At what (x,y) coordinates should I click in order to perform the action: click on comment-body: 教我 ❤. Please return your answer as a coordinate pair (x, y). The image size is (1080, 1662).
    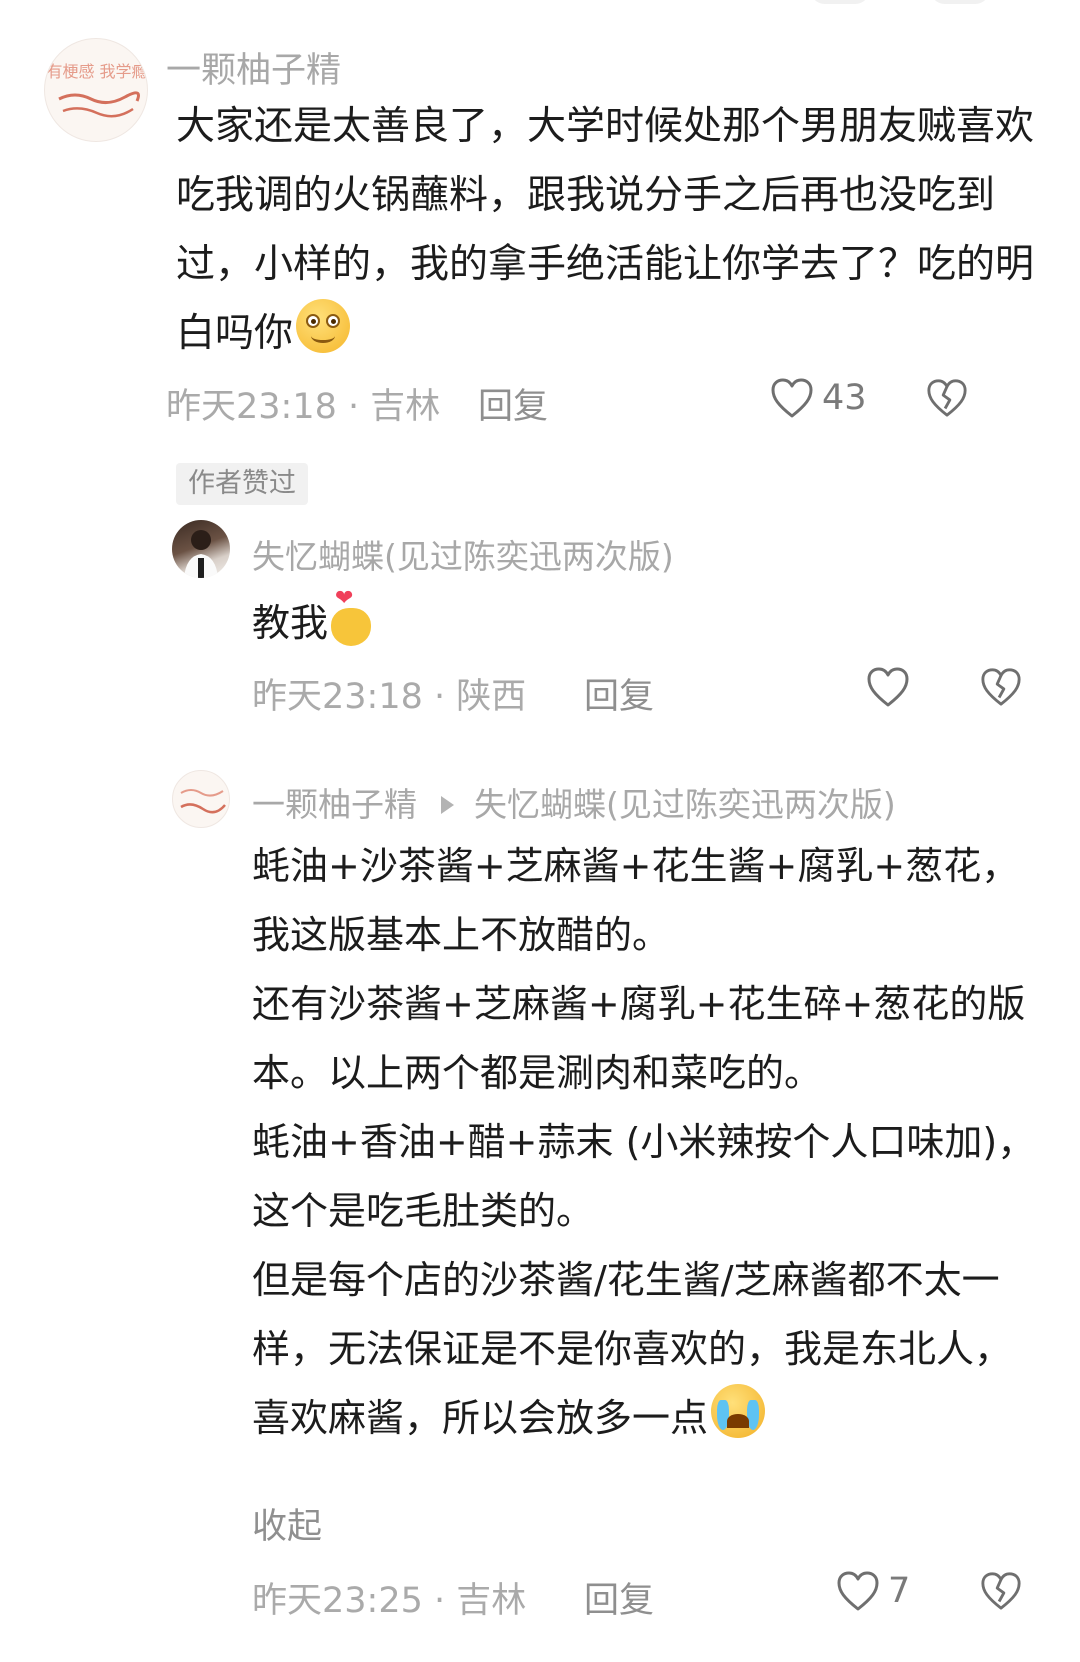
    Looking at the image, I should click on (646, 623).